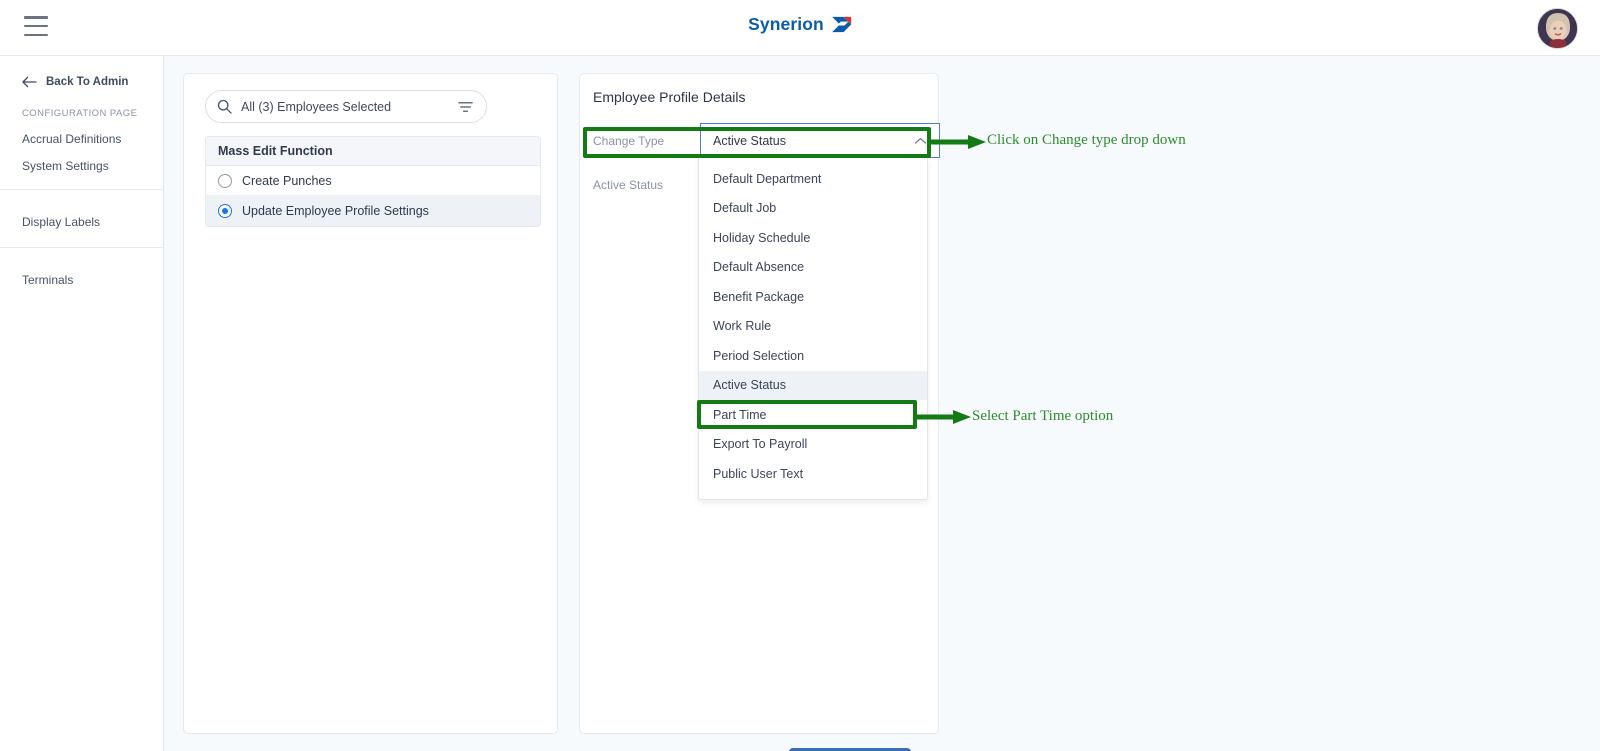  What do you see at coordinates (813, 415) in the screenshot?
I see `dropdown-option-part-time: Part Time` at bounding box center [813, 415].